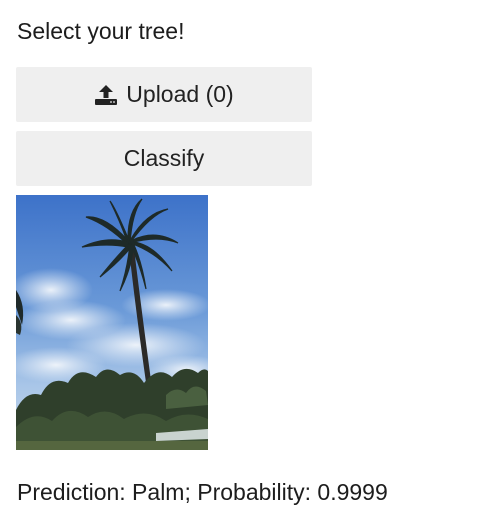 The height and width of the screenshot is (520, 502). Describe the element at coordinates (106, 94) in the screenshot. I see `upload-icon` at that location.